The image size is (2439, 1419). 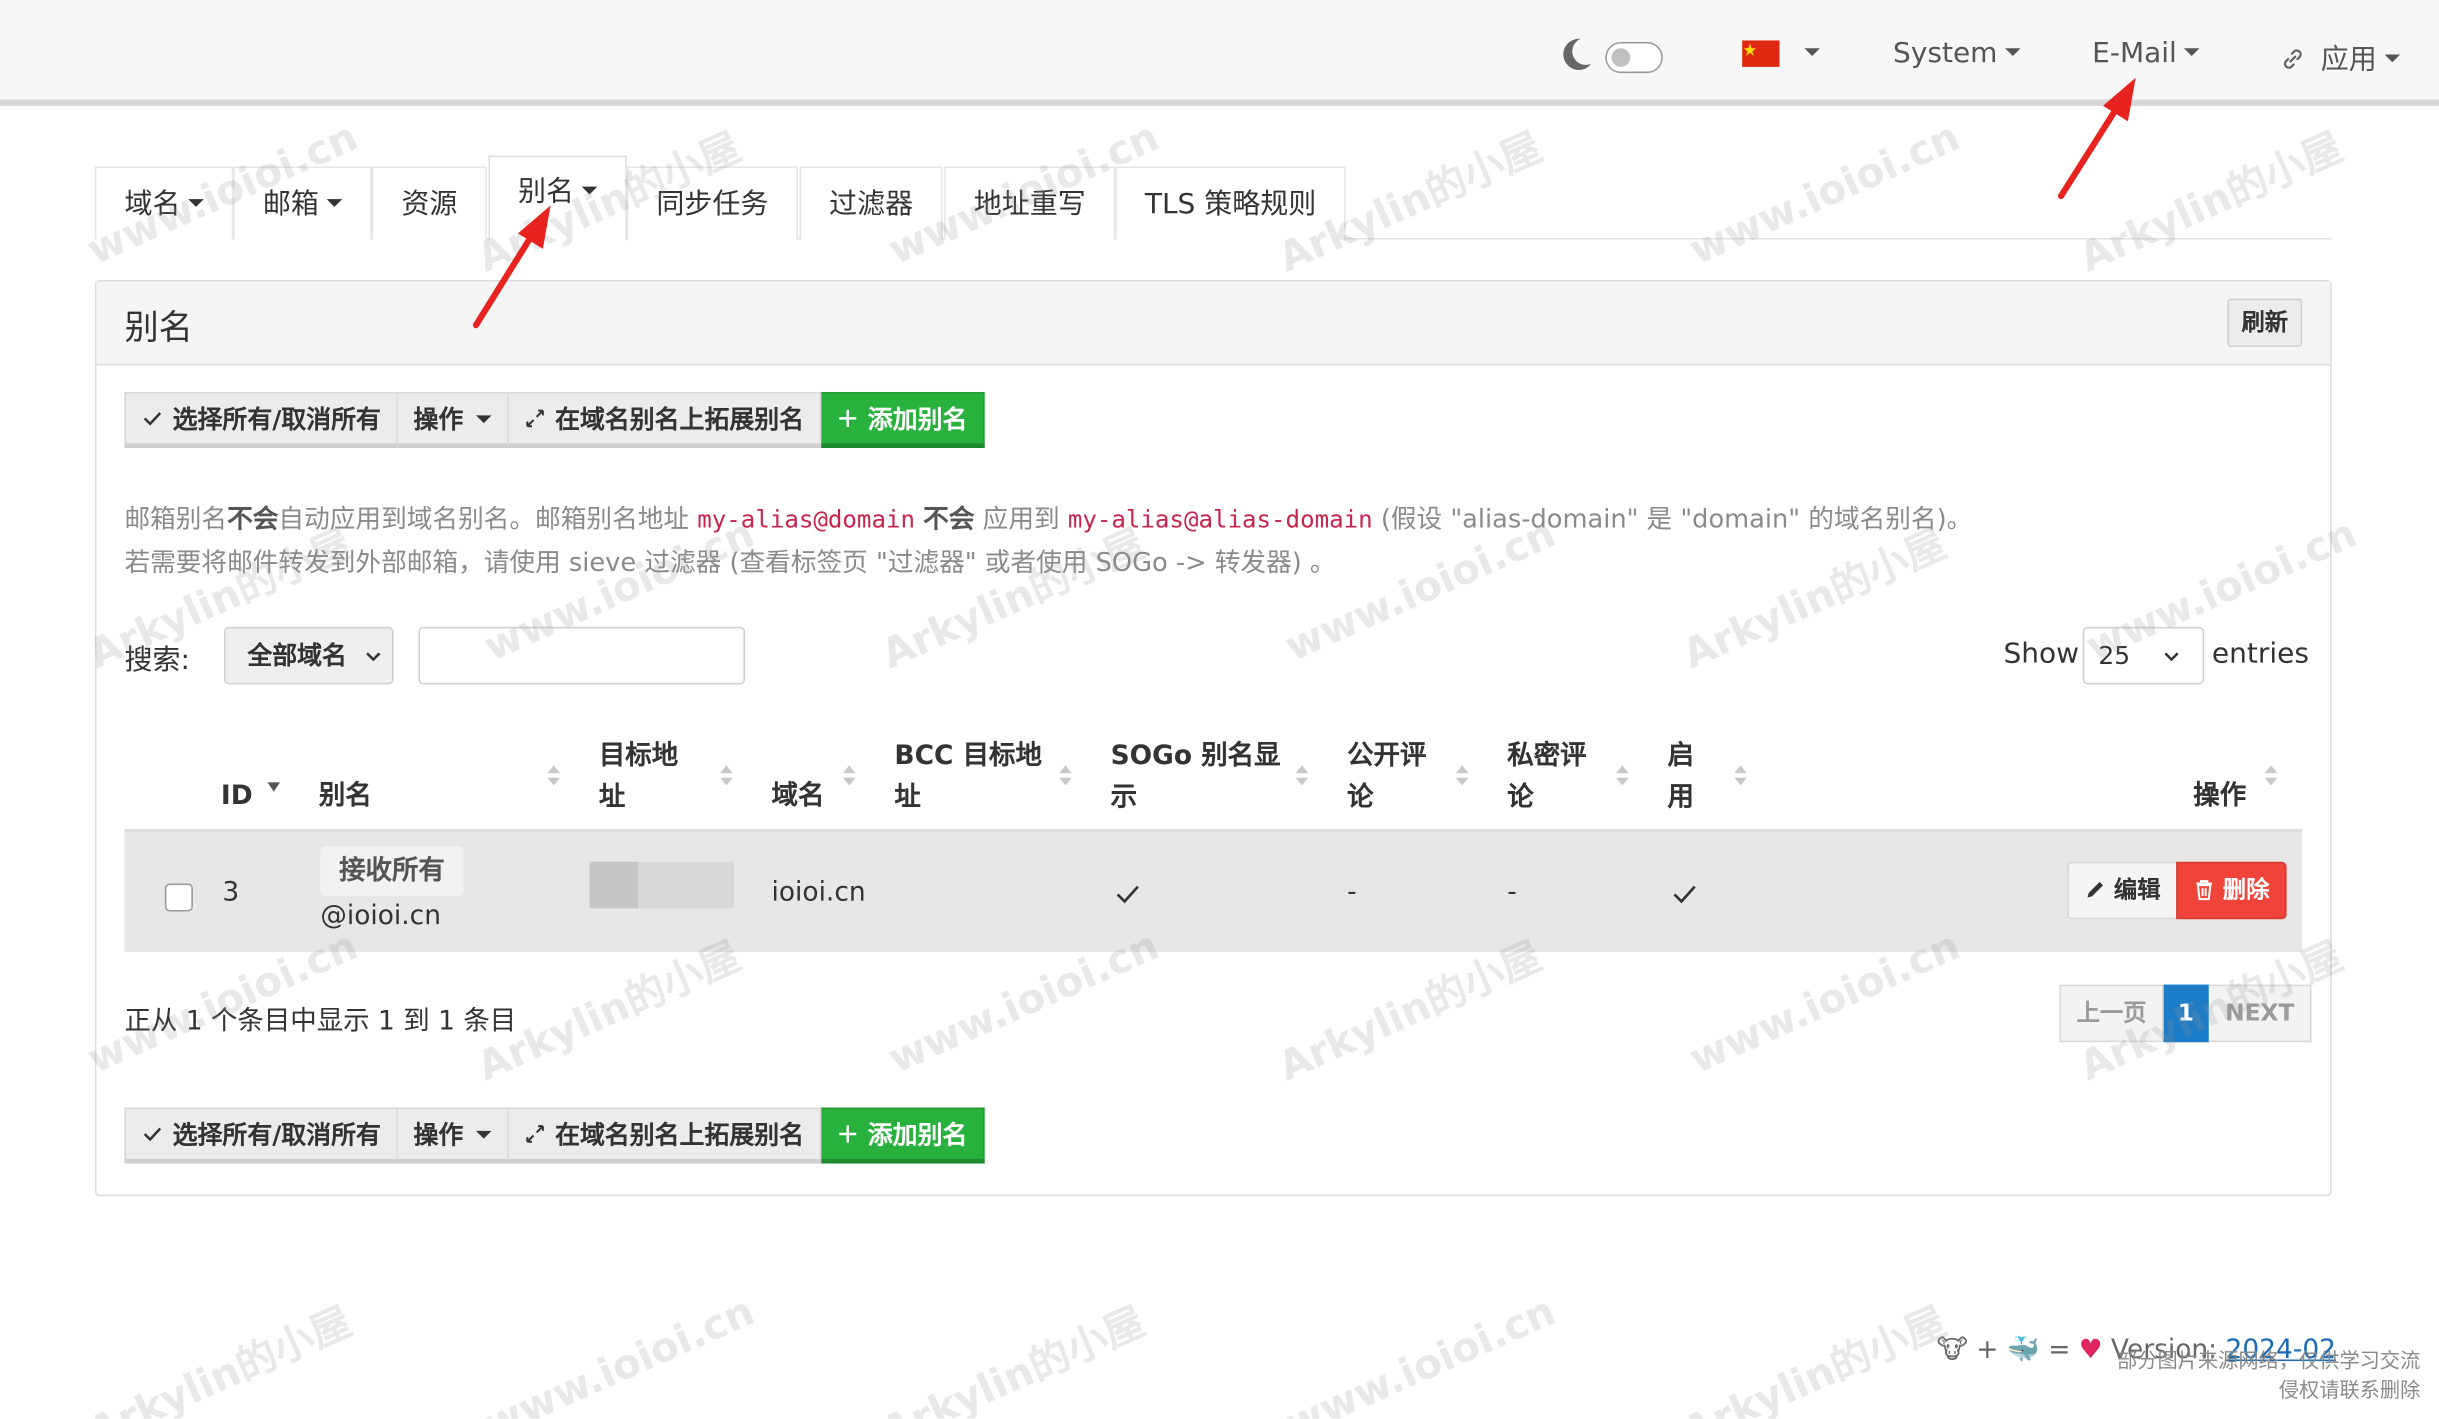 I want to click on th-label: ID, so click(x=236, y=796).